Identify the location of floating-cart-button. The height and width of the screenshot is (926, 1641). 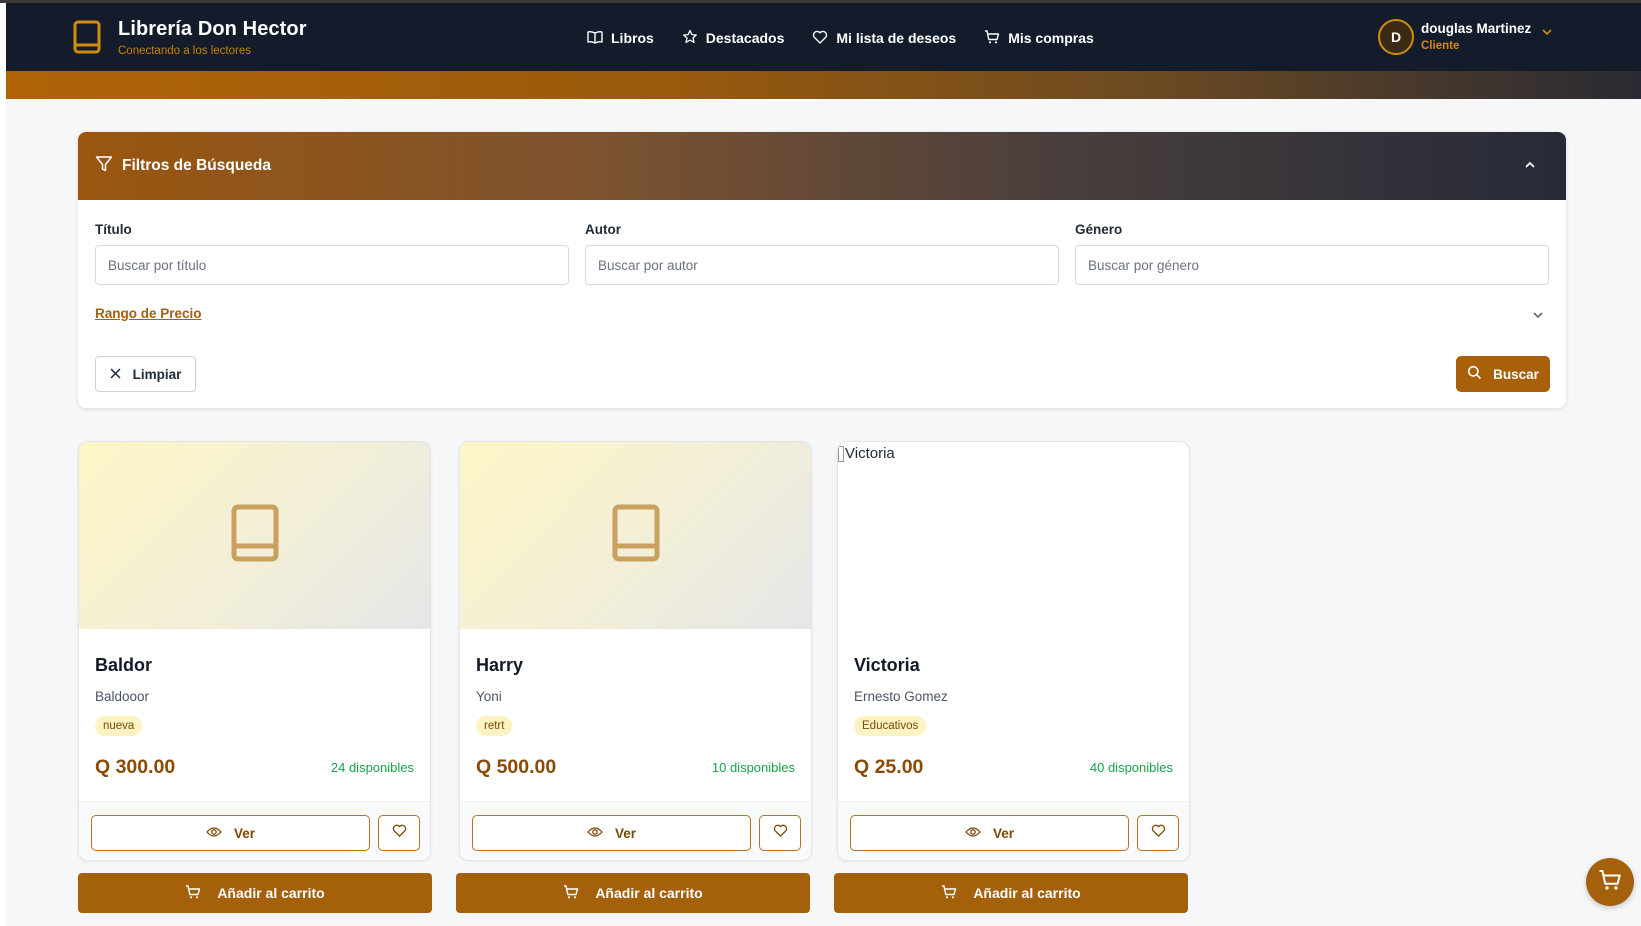
(1610, 882).